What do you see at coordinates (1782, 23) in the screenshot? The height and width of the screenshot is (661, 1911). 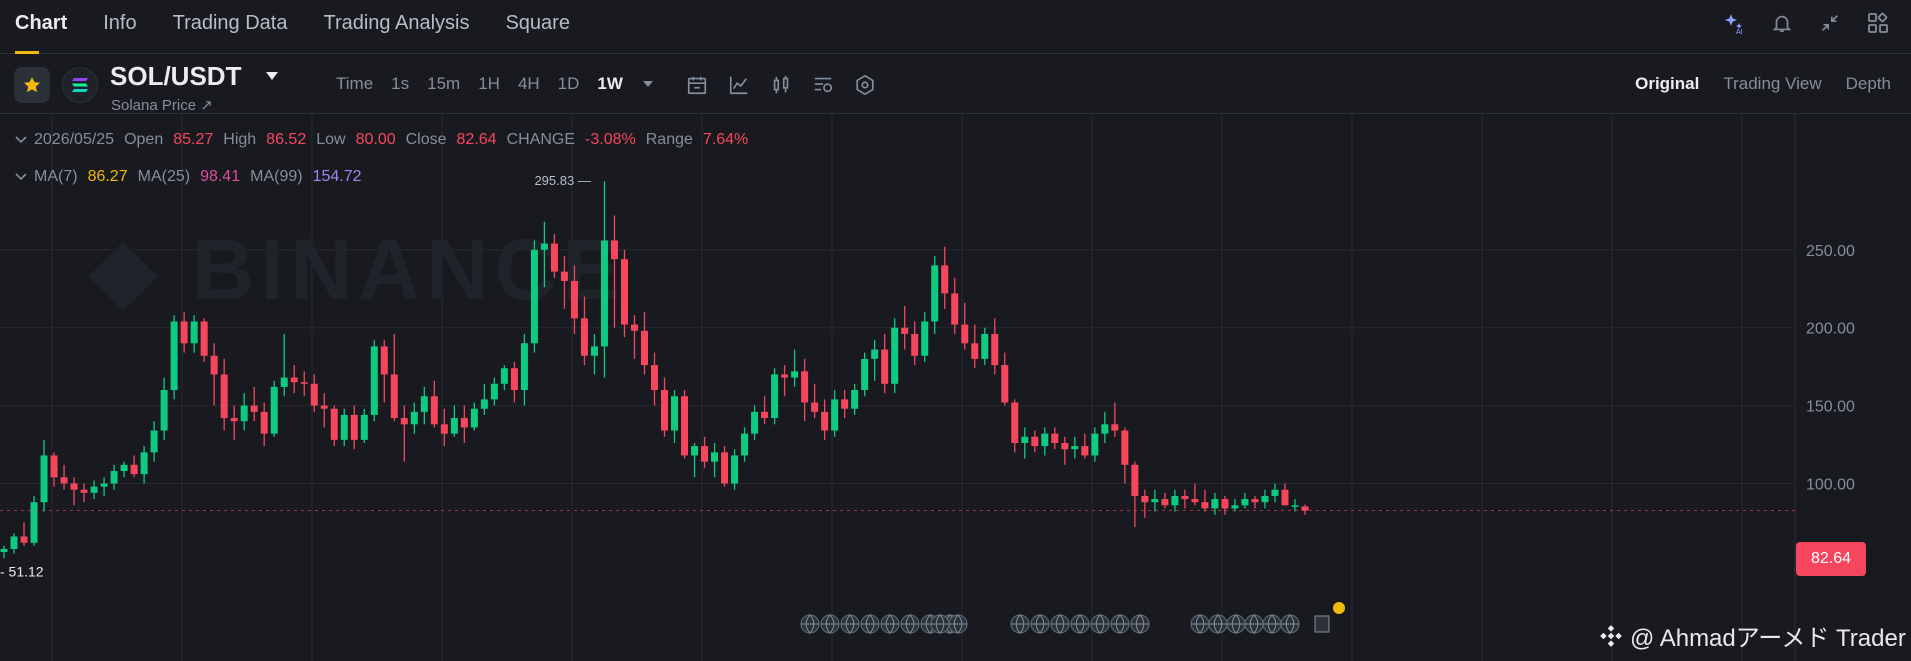 I see `bell-icon` at bounding box center [1782, 23].